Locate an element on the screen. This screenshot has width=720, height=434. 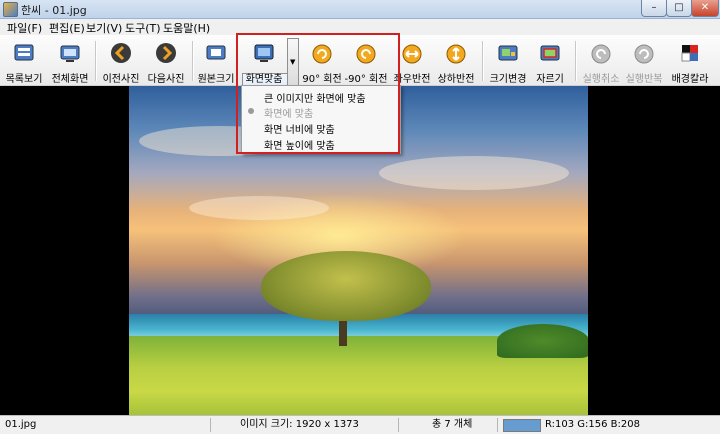
fit-large-only-label: 큰 이미지만 화면에 맞춤 is located at coordinates (315, 99).